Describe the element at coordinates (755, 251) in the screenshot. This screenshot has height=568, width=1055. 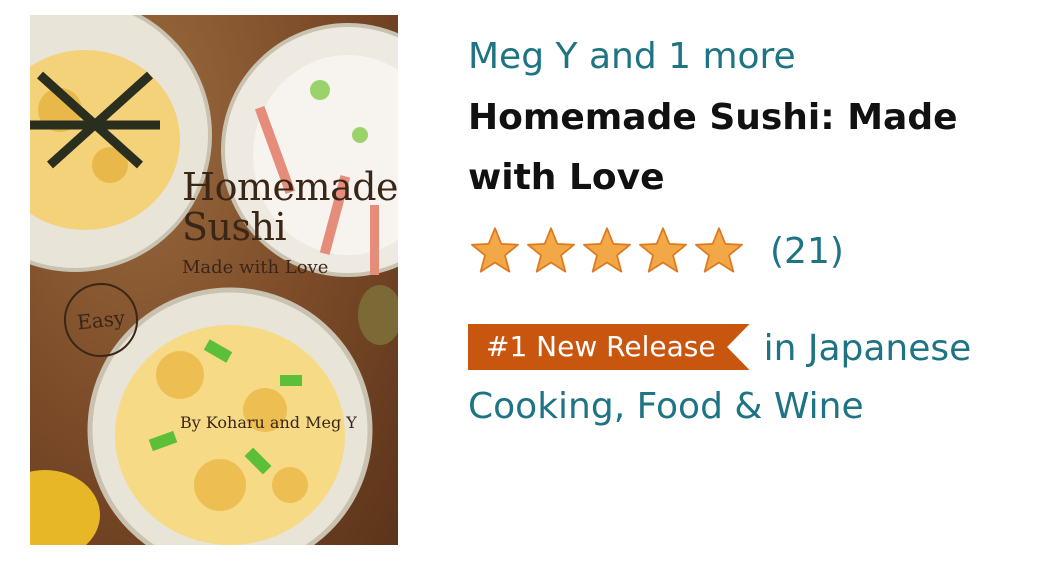
I see `rating-row: (21)` at that location.